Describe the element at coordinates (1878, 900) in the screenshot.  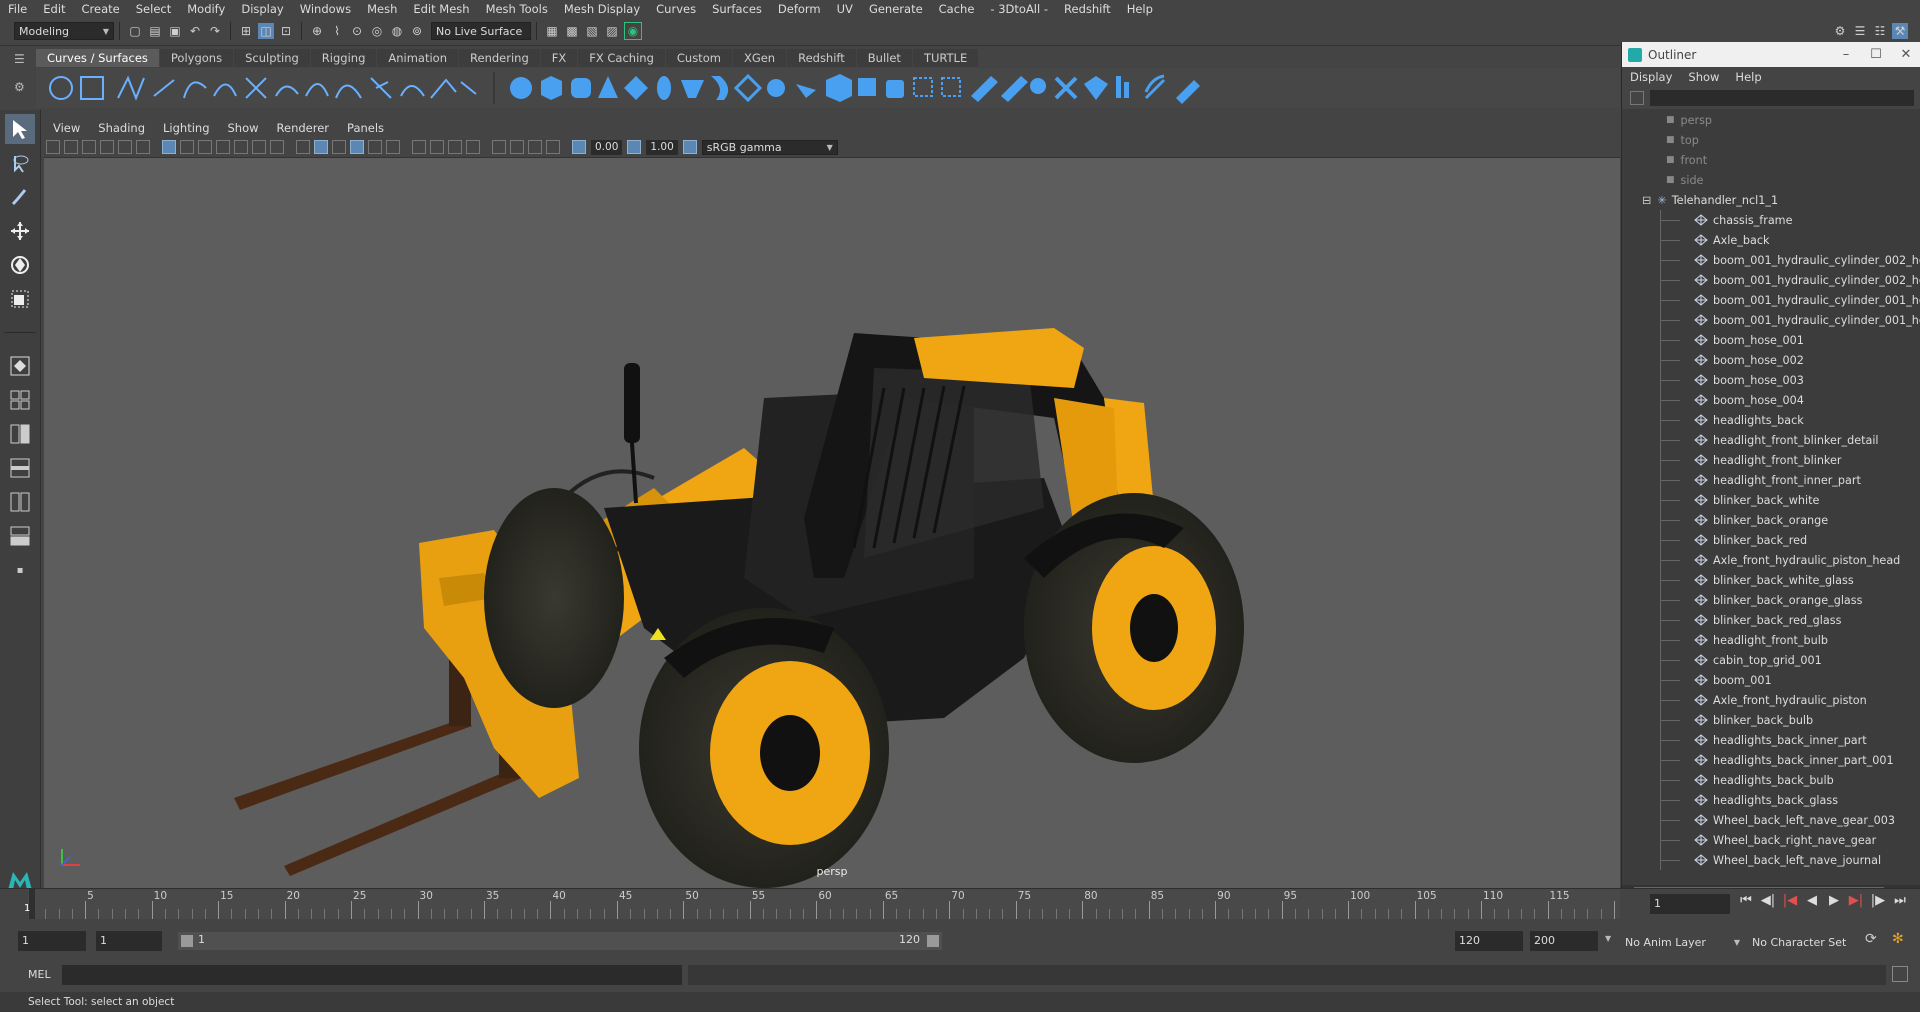
I see `step-forward-frame-icon: |▶` at that location.